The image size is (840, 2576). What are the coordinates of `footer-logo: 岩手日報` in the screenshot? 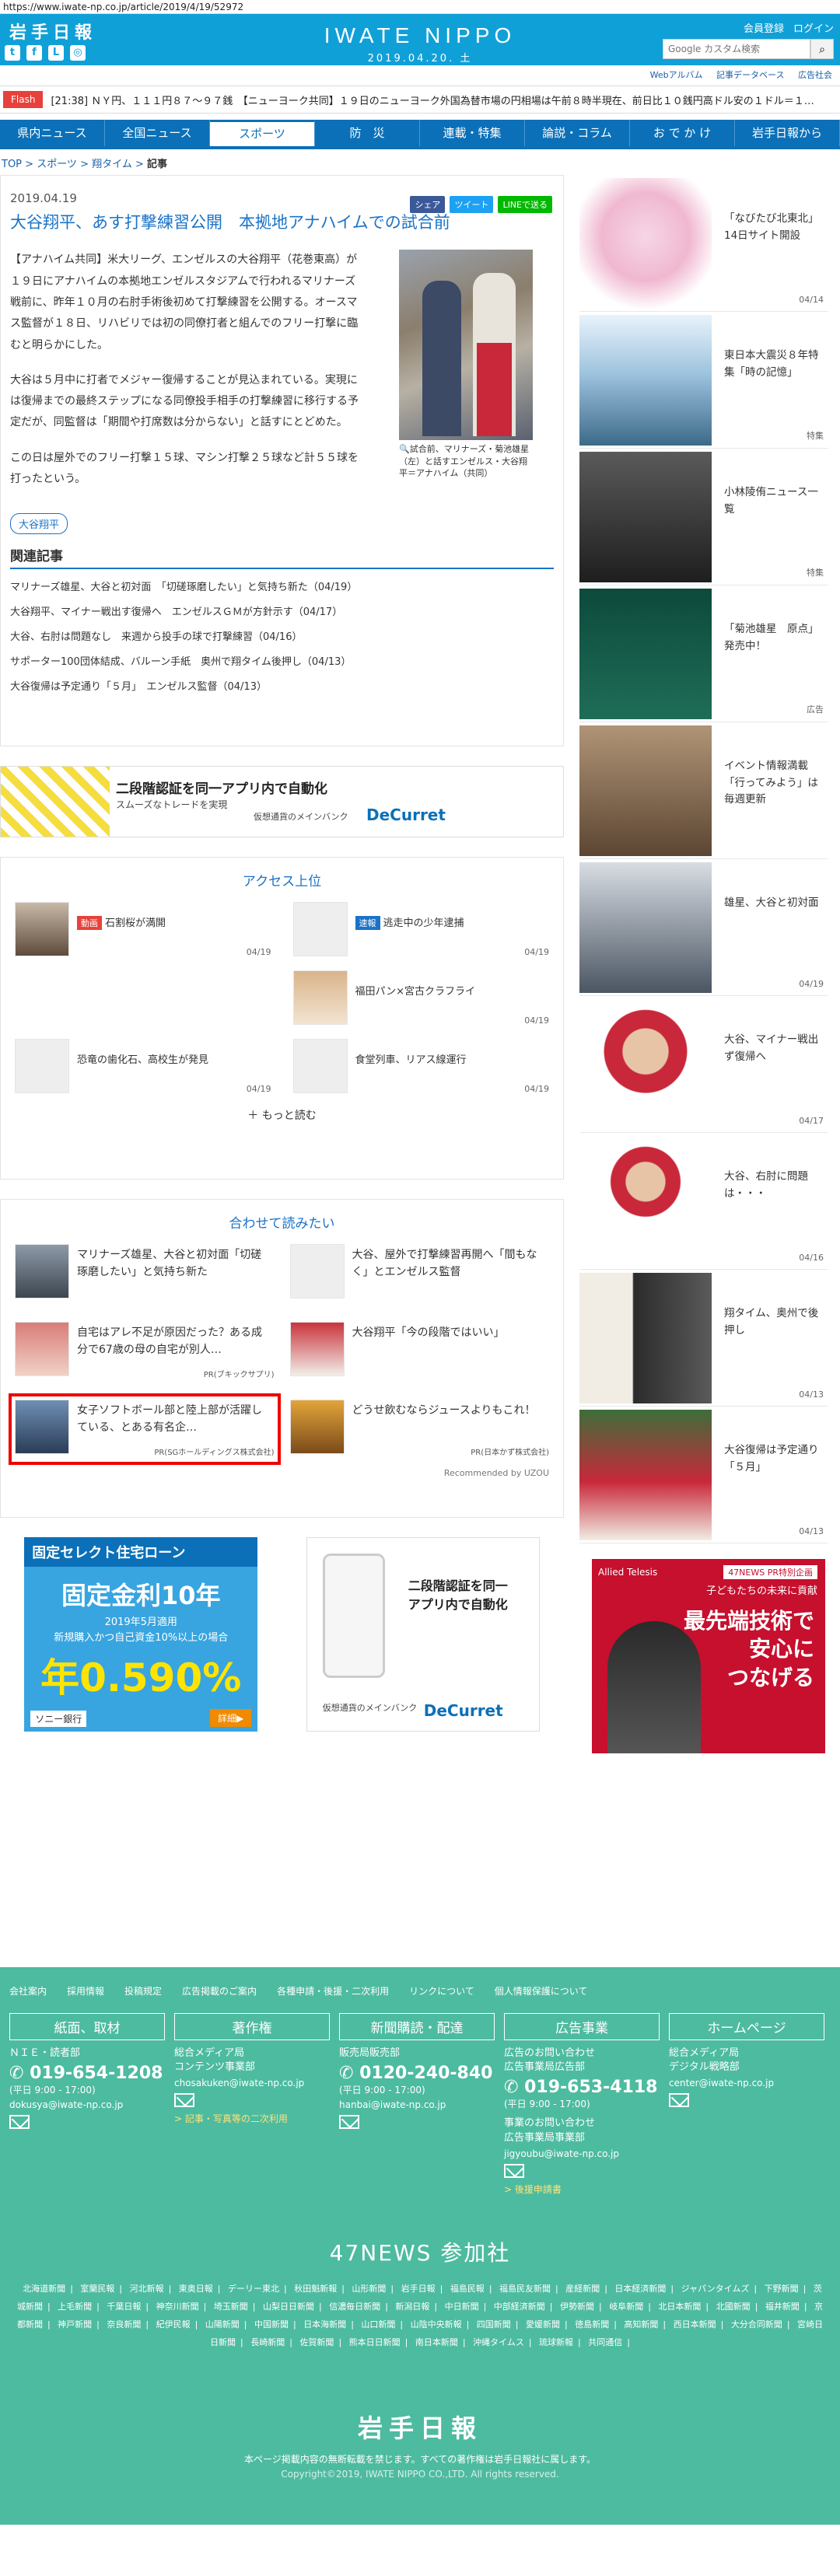 It's located at (420, 2427).